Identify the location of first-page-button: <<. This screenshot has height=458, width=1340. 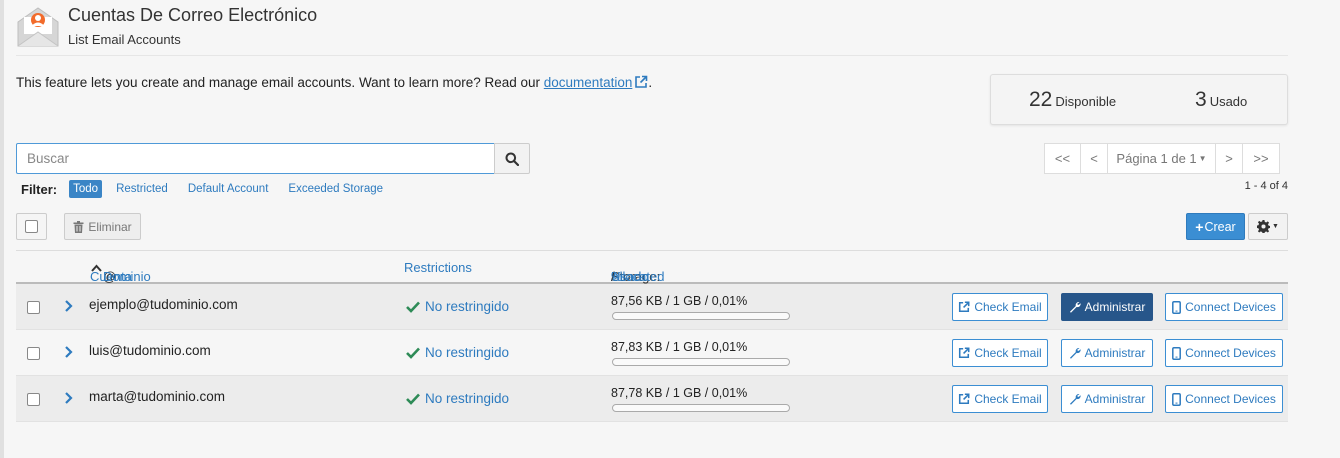
(1062, 158).